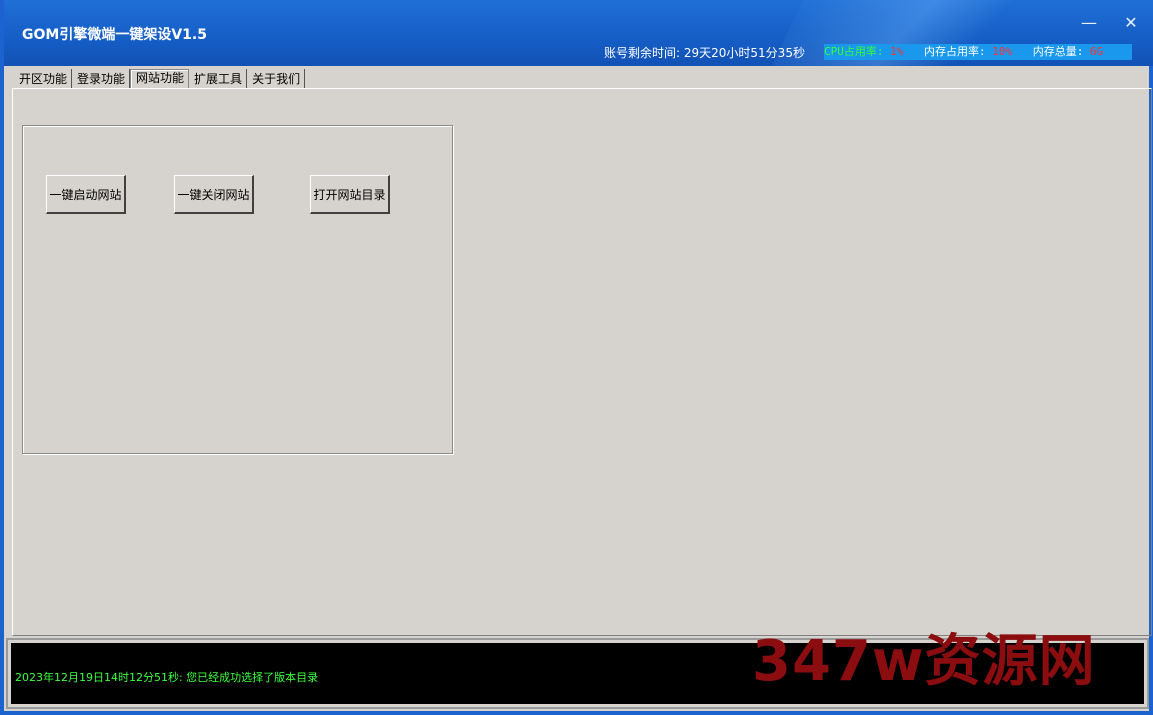 The height and width of the screenshot is (715, 1153). What do you see at coordinates (1058, 51) in the screenshot?
I see `mem-total-label: 内存总量:` at bounding box center [1058, 51].